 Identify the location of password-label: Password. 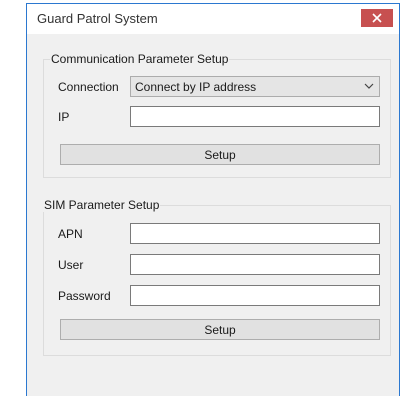
(84, 296).